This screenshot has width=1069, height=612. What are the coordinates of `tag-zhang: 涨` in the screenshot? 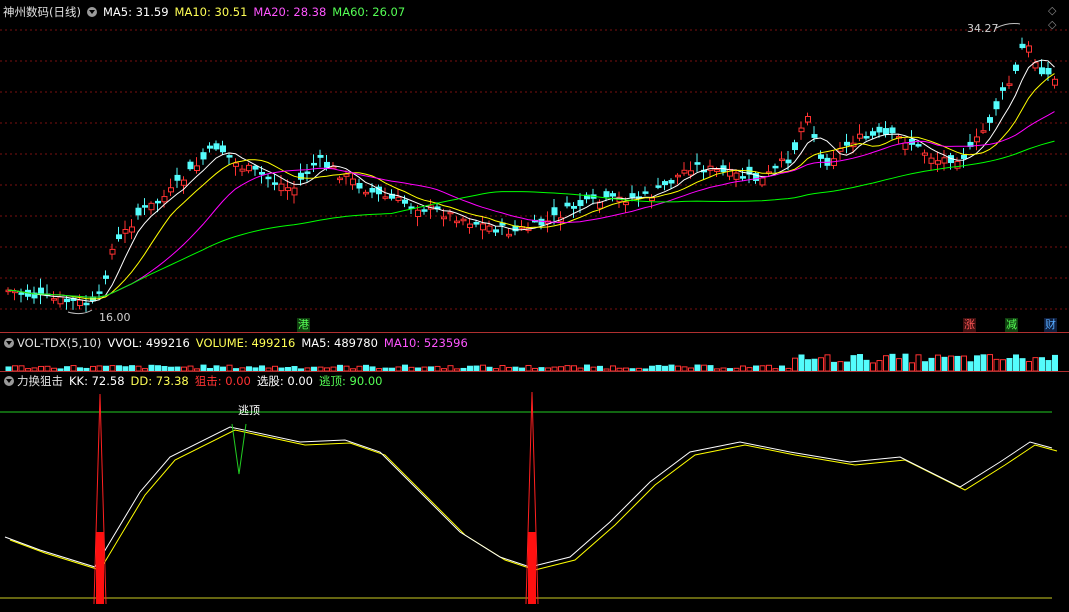 It's located at (969, 325).